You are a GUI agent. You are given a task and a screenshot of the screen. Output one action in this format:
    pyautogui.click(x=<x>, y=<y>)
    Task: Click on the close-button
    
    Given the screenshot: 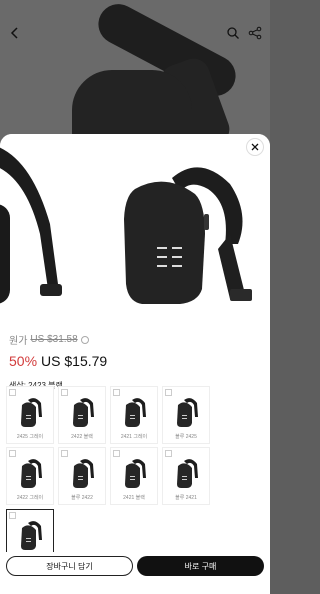 What is the action you would take?
    pyautogui.click(x=255, y=147)
    